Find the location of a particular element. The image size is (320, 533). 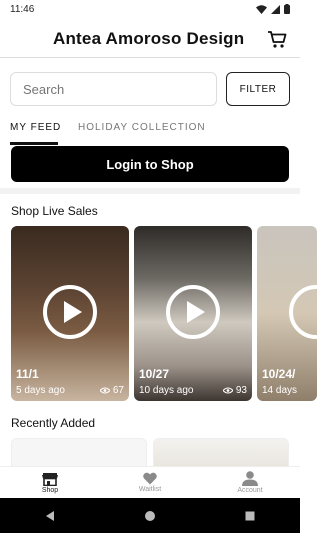

views-count: 67 is located at coordinates (118, 390).